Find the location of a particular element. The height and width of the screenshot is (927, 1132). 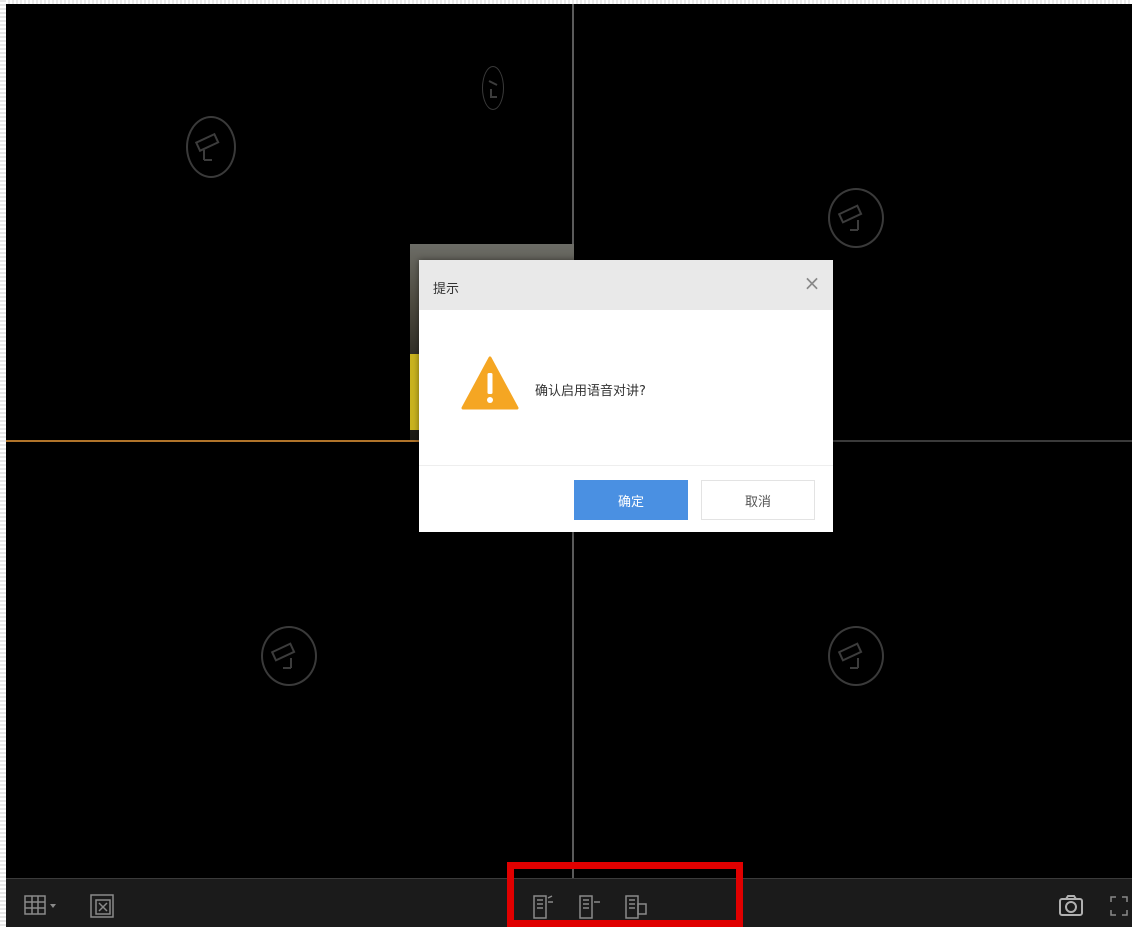

player-toolbar is located at coordinates (569, 902).